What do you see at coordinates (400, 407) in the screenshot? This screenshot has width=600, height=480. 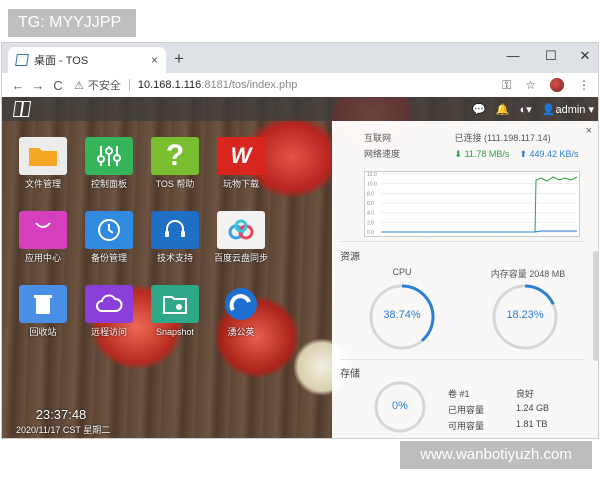 I see `storage-gauge: 0%` at bounding box center [400, 407].